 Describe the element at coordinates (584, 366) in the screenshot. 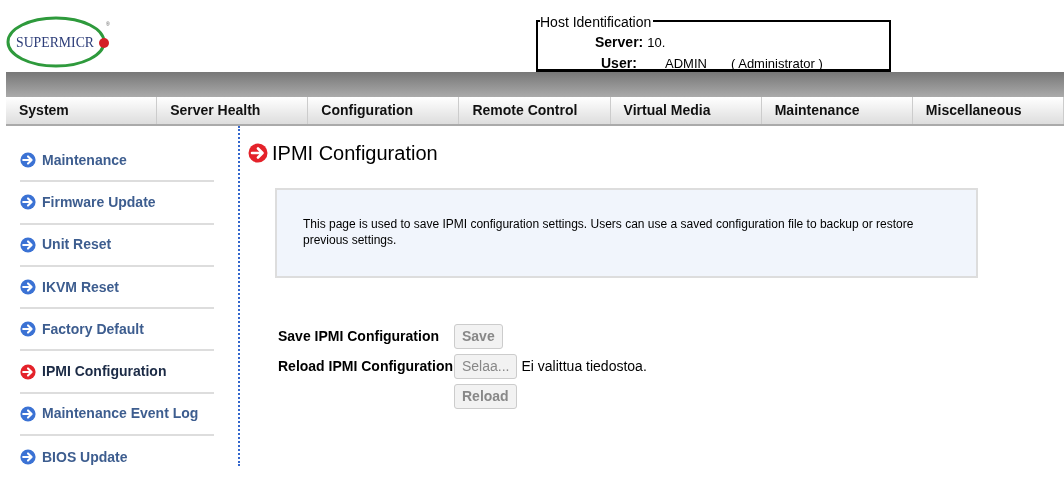

I see `file-status: Ei valittua tiedostoa.` at that location.